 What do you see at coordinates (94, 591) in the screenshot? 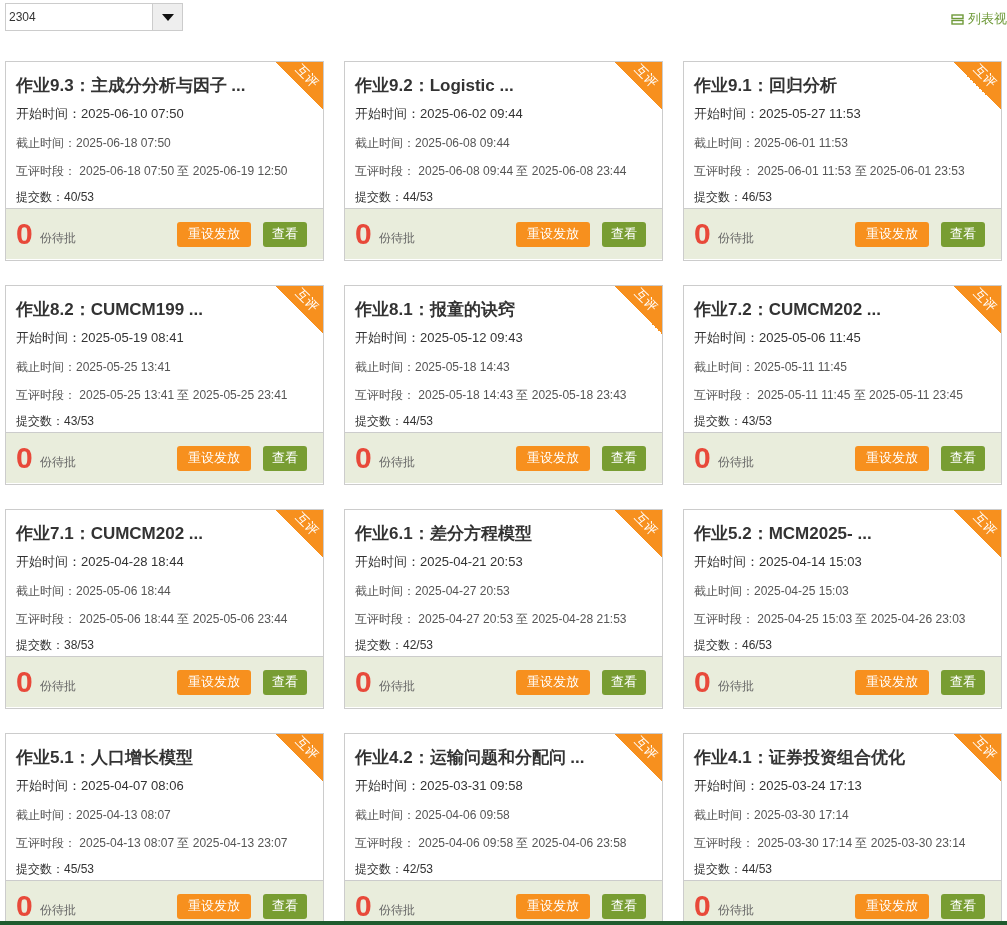
I see `deadline: 截止时间：2025-05-06 18:44` at bounding box center [94, 591].